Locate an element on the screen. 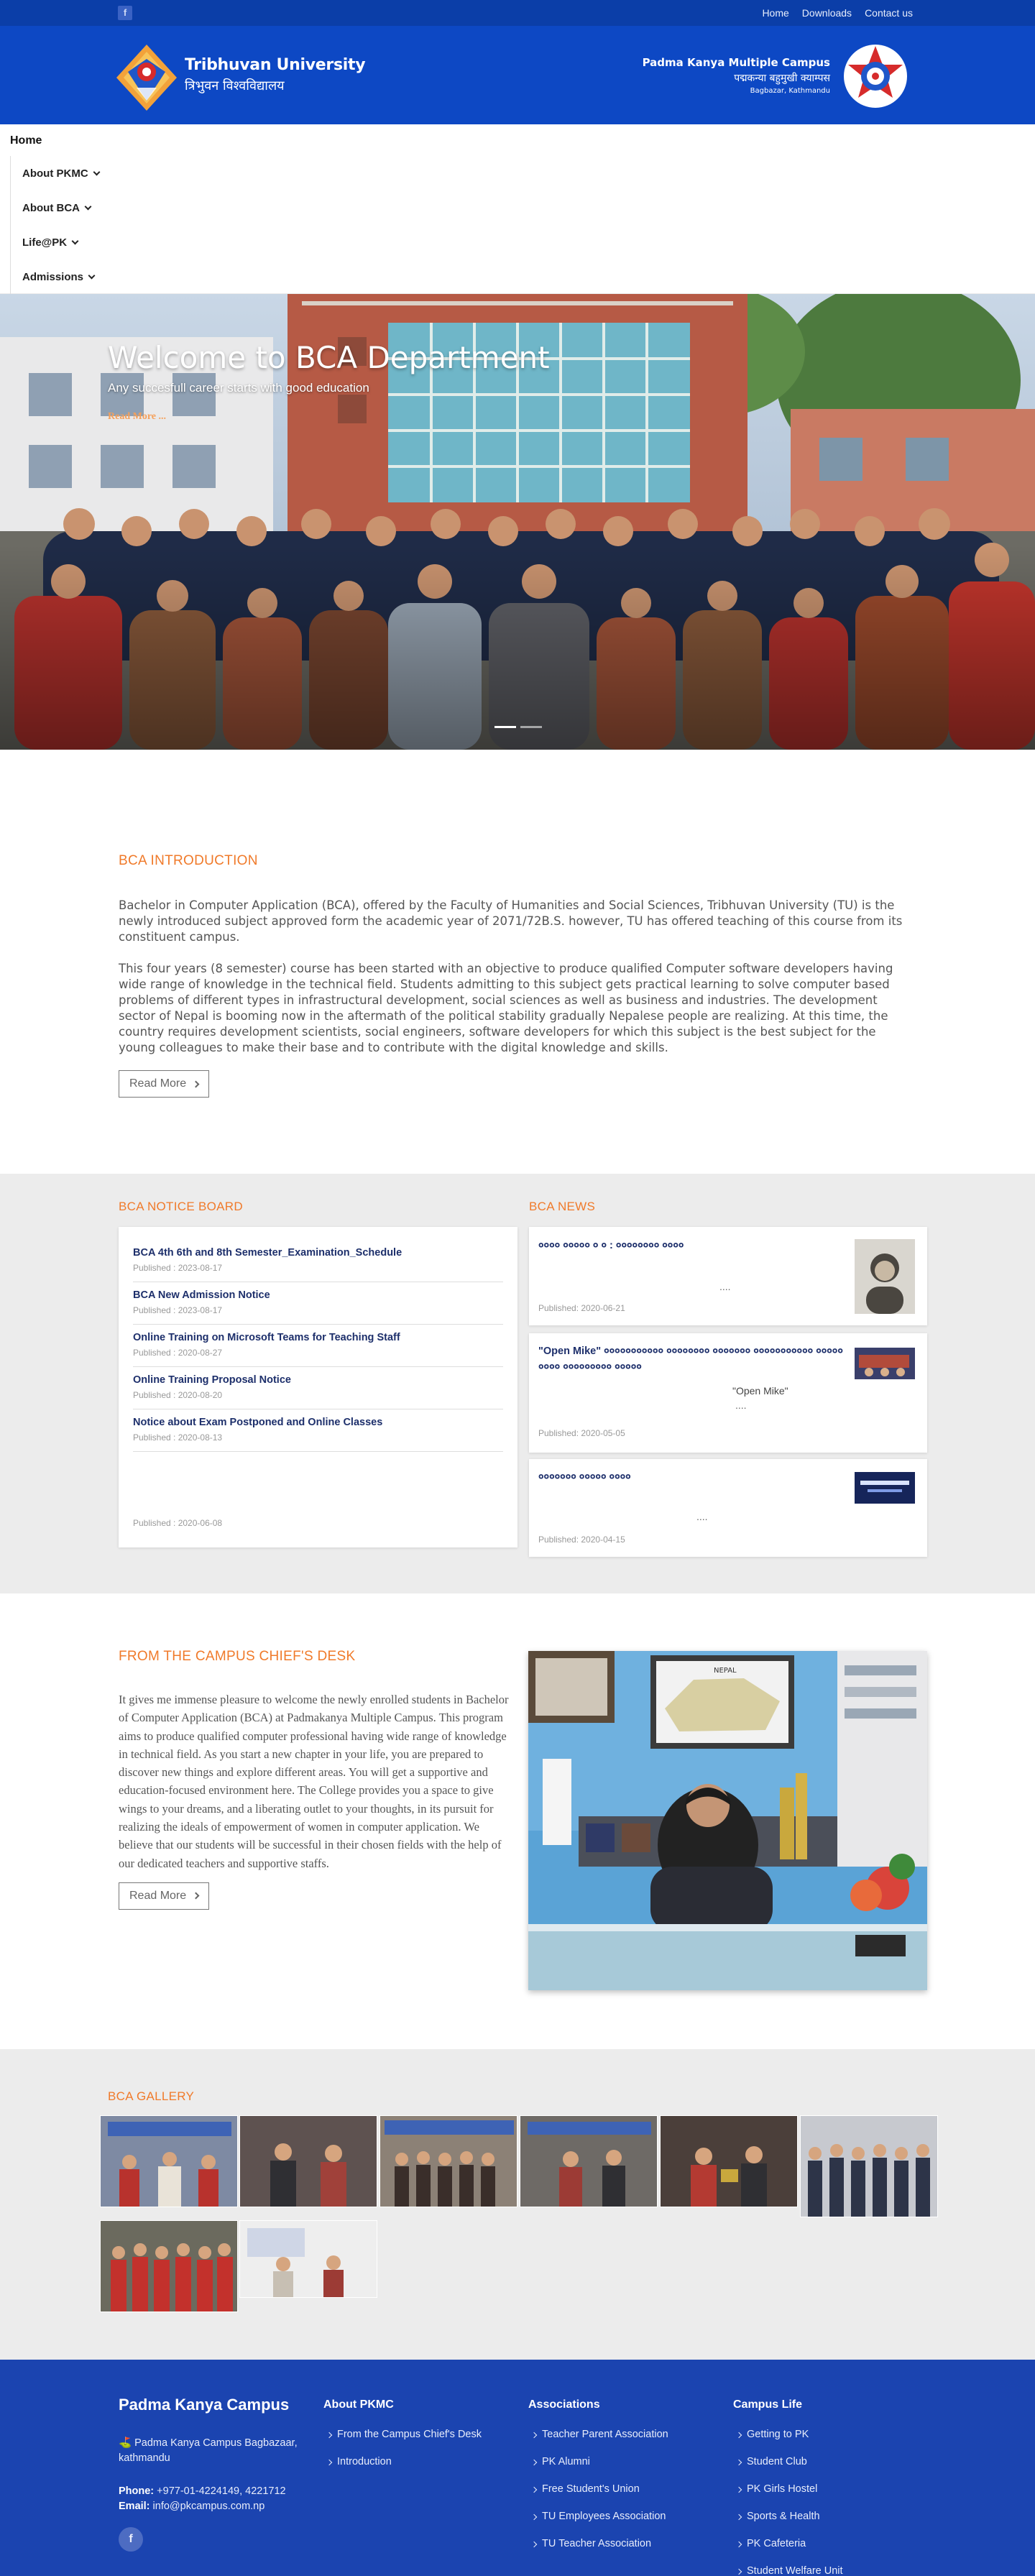 This screenshot has height=2576, width=1035. footer-link-label: Introduction is located at coordinates (364, 2461).